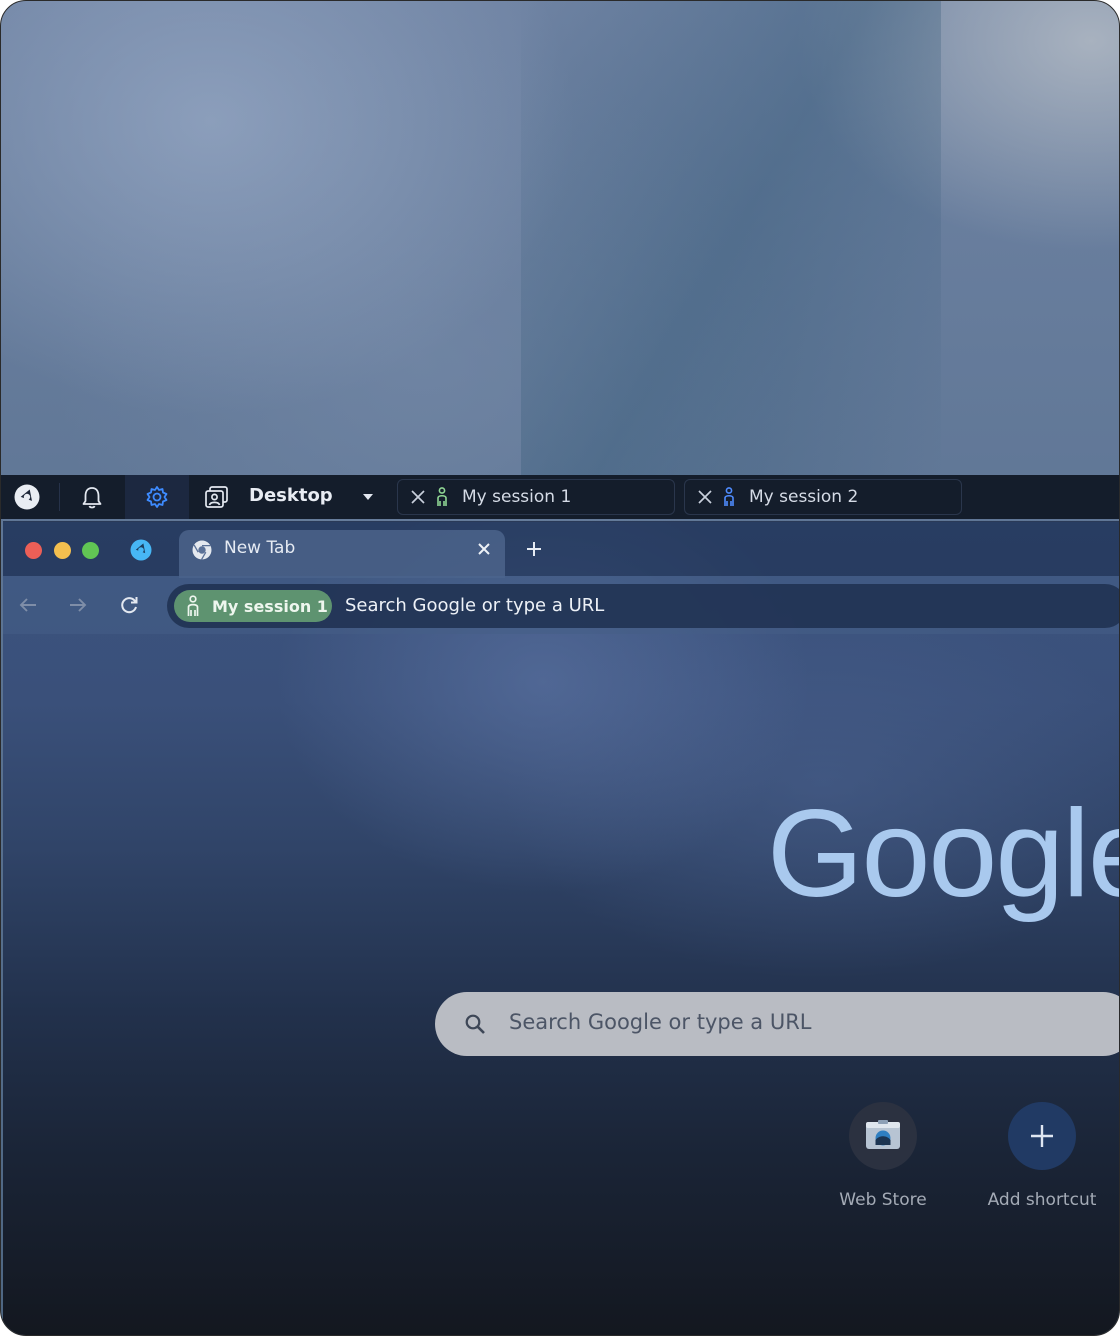 The width and height of the screenshot is (1120, 1336). I want to click on tab-new-tab: New Tab, so click(342, 554).